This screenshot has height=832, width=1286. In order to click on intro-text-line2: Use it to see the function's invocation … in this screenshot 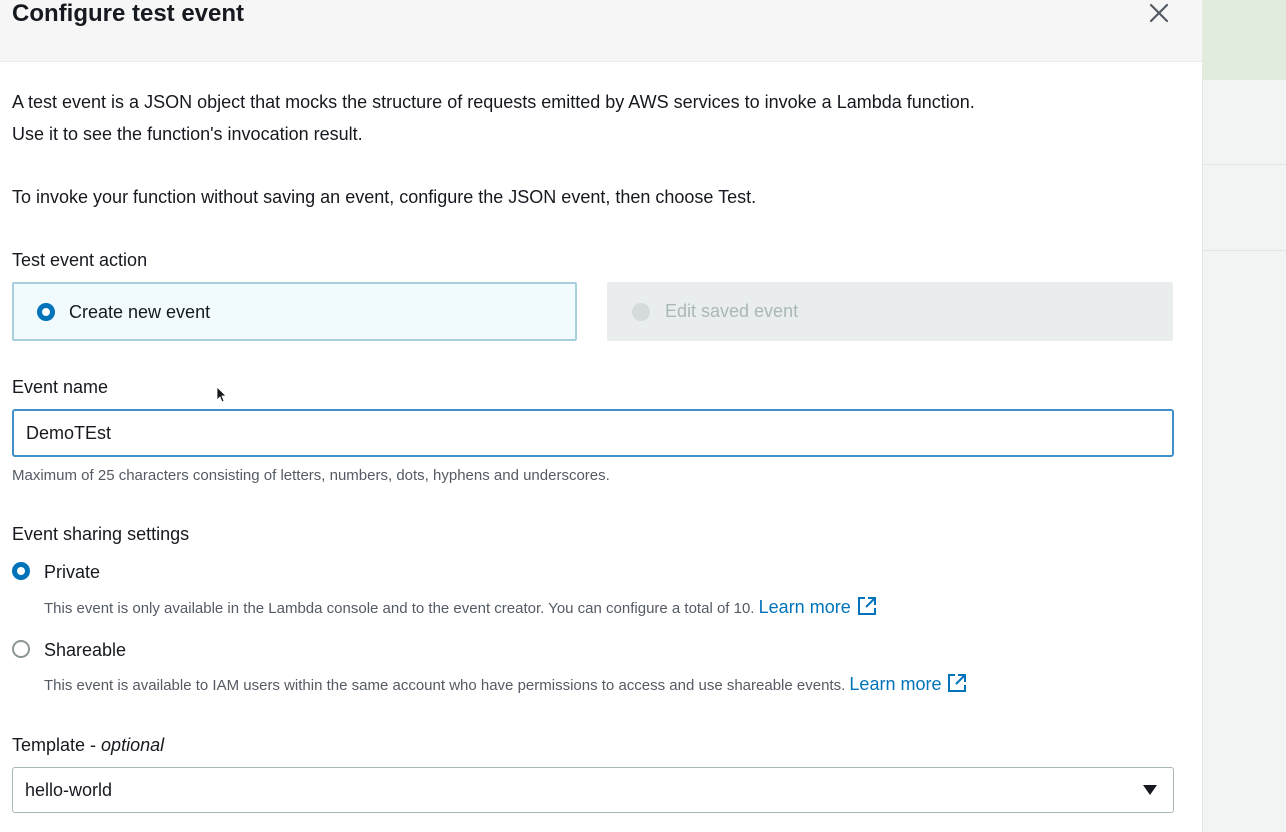, I will do `click(187, 134)`.